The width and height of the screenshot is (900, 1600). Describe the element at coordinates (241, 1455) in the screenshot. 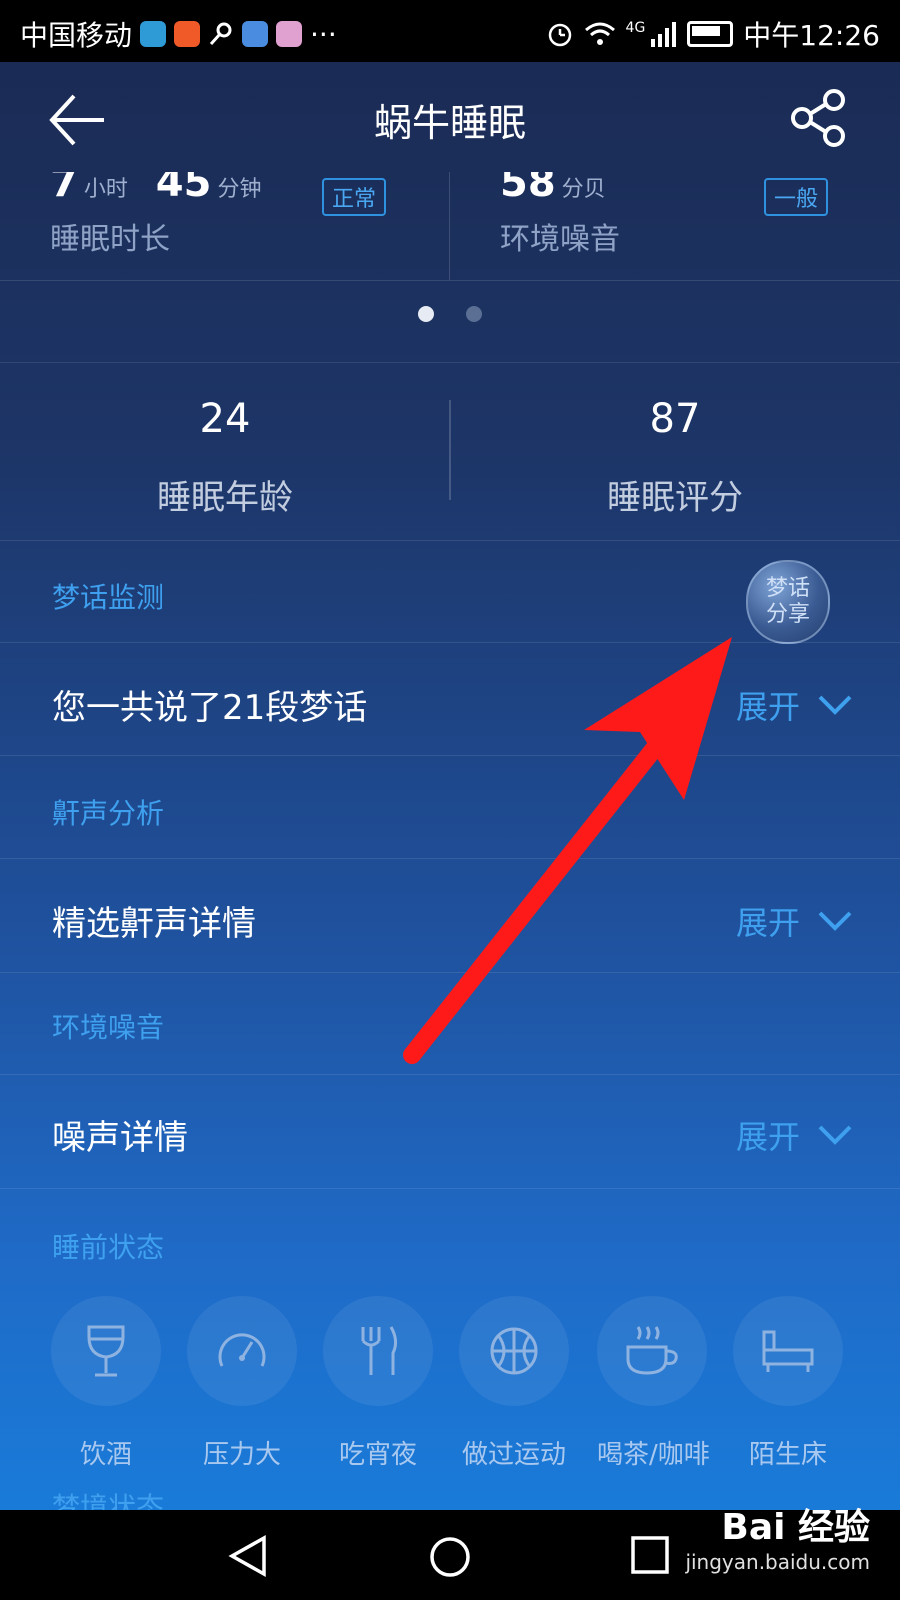

I see `presleep-label: 压力大` at that location.